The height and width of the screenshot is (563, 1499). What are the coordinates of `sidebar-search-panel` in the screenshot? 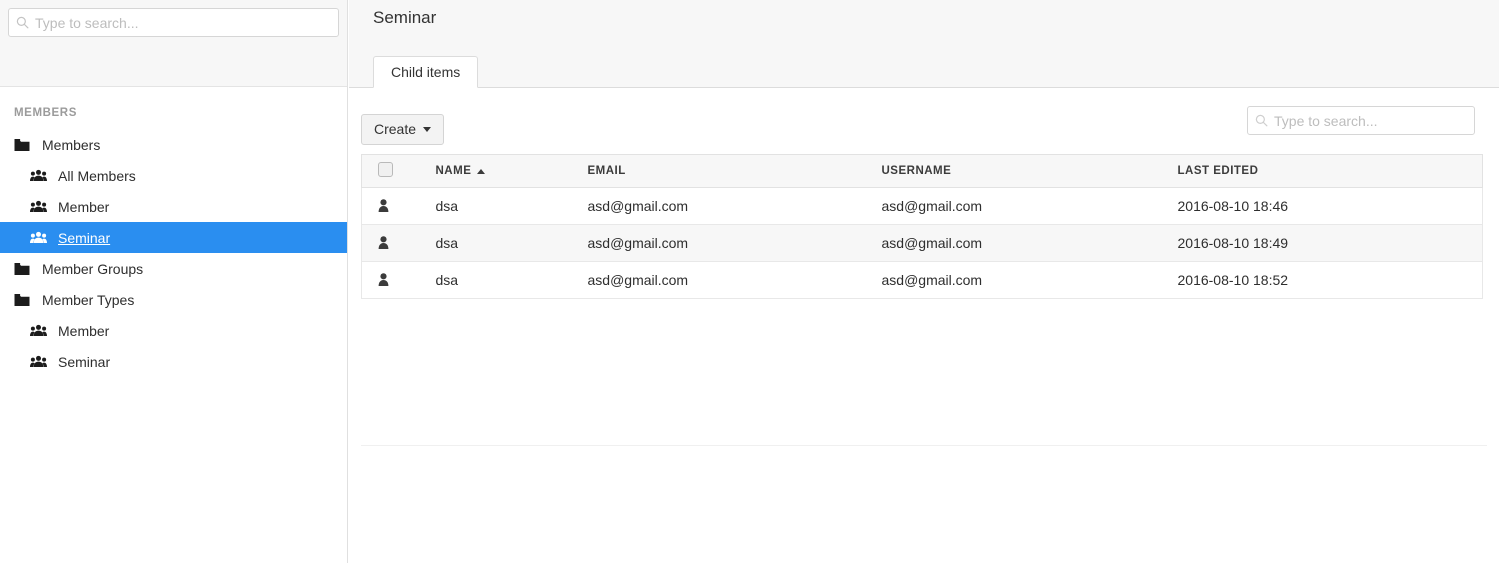 It's located at (173, 43).